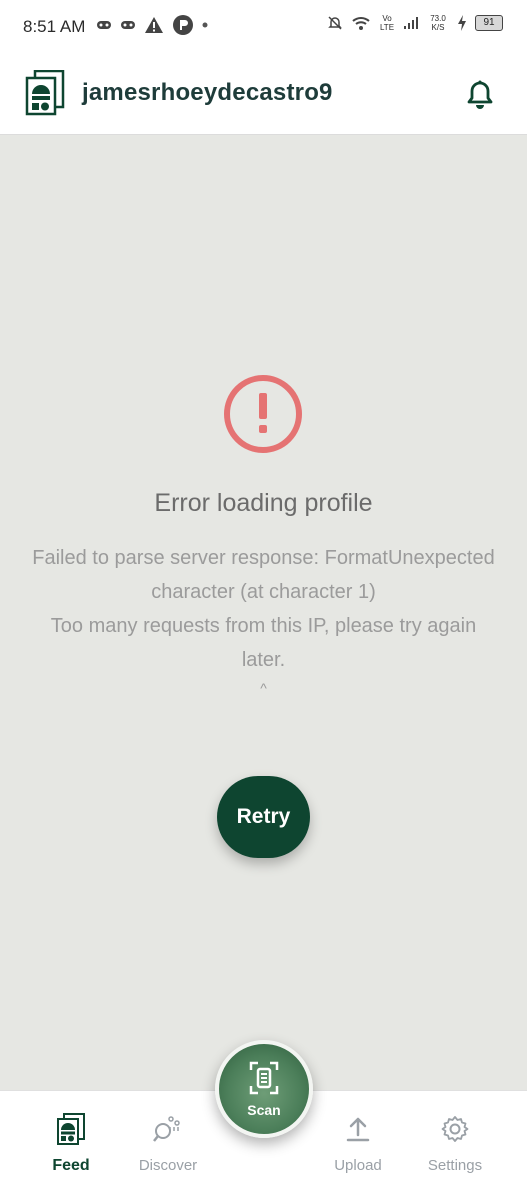 This screenshot has width=527, height=1201. I want to click on feed-icon, so click(71, 1129).